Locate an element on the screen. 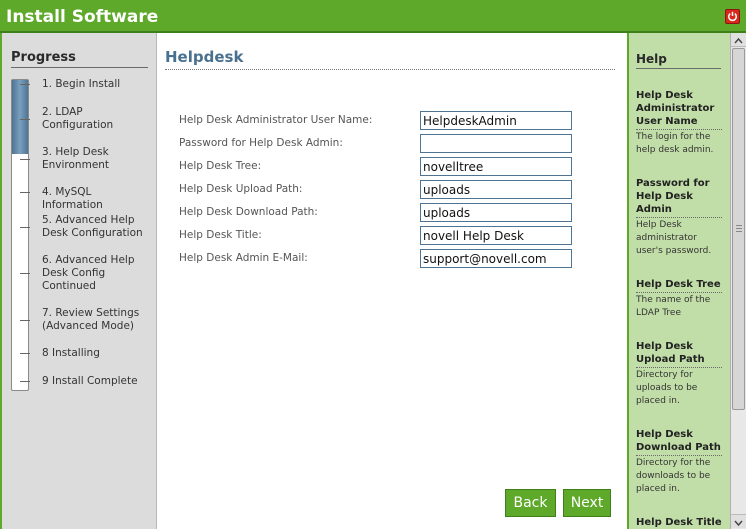 The image size is (746, 529). scroll-up-button is located at coordinates (738, 40).